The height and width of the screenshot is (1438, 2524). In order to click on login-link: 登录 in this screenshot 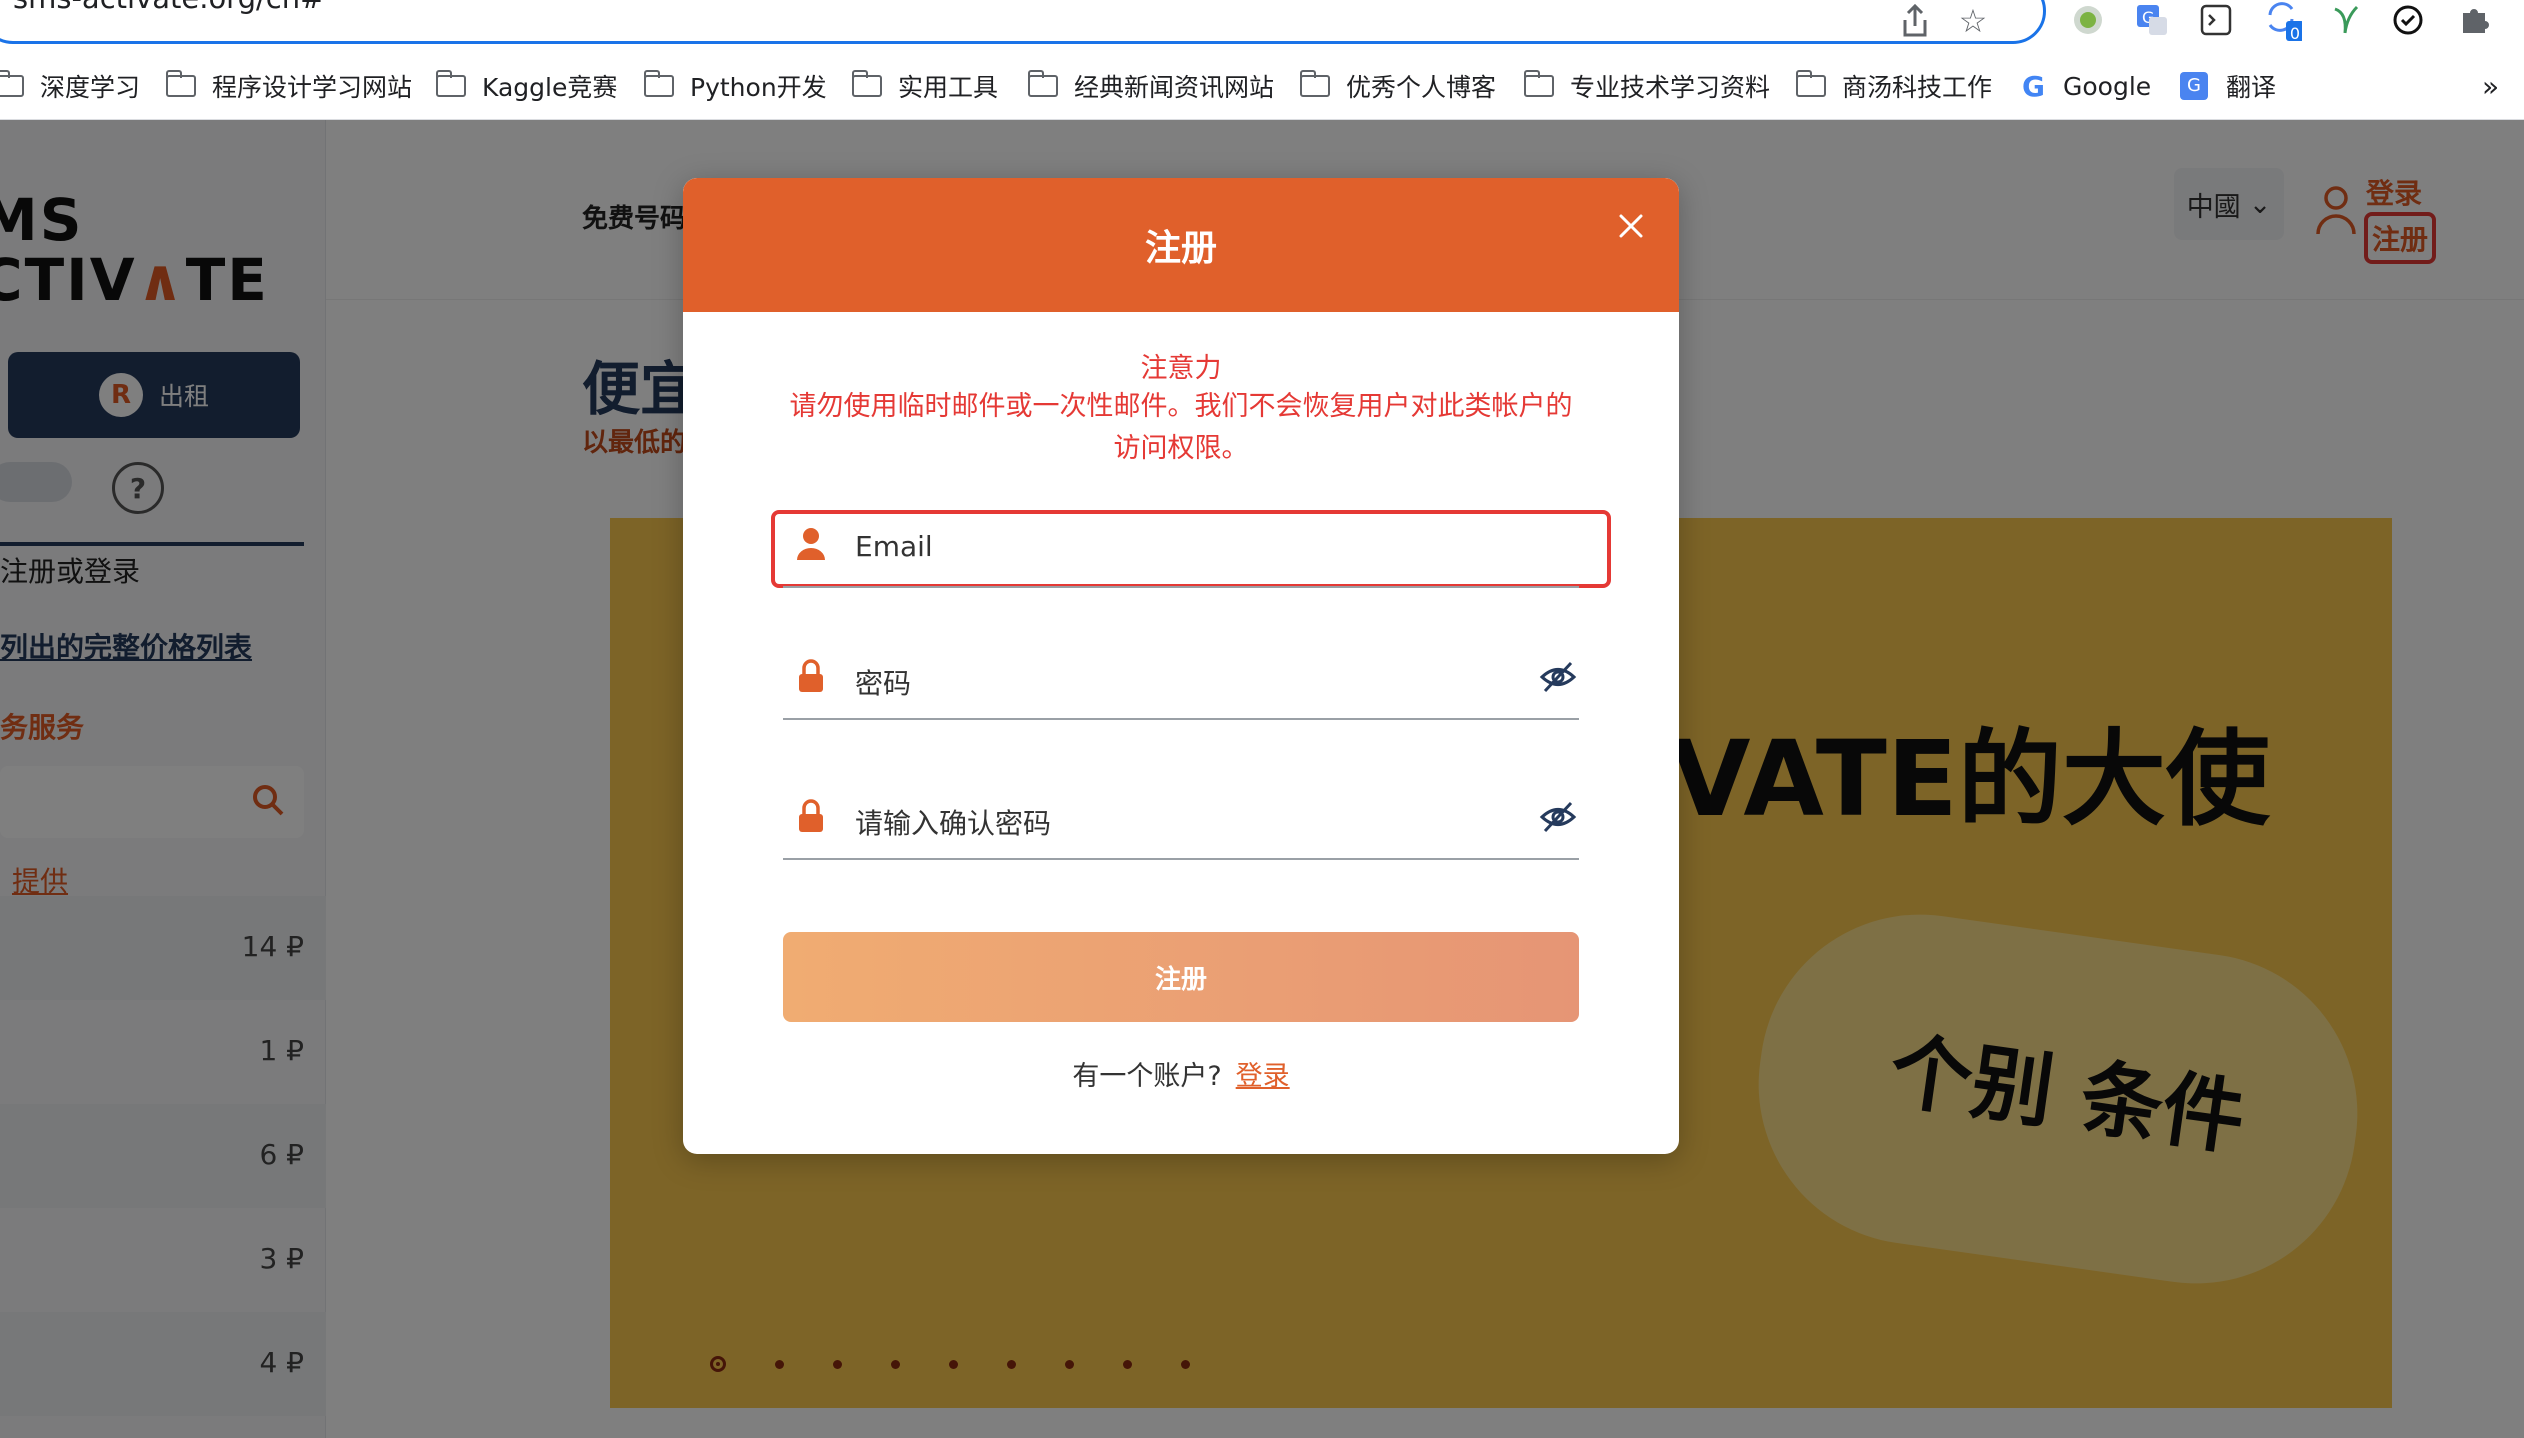, I will do `click(1263, 1076)`.